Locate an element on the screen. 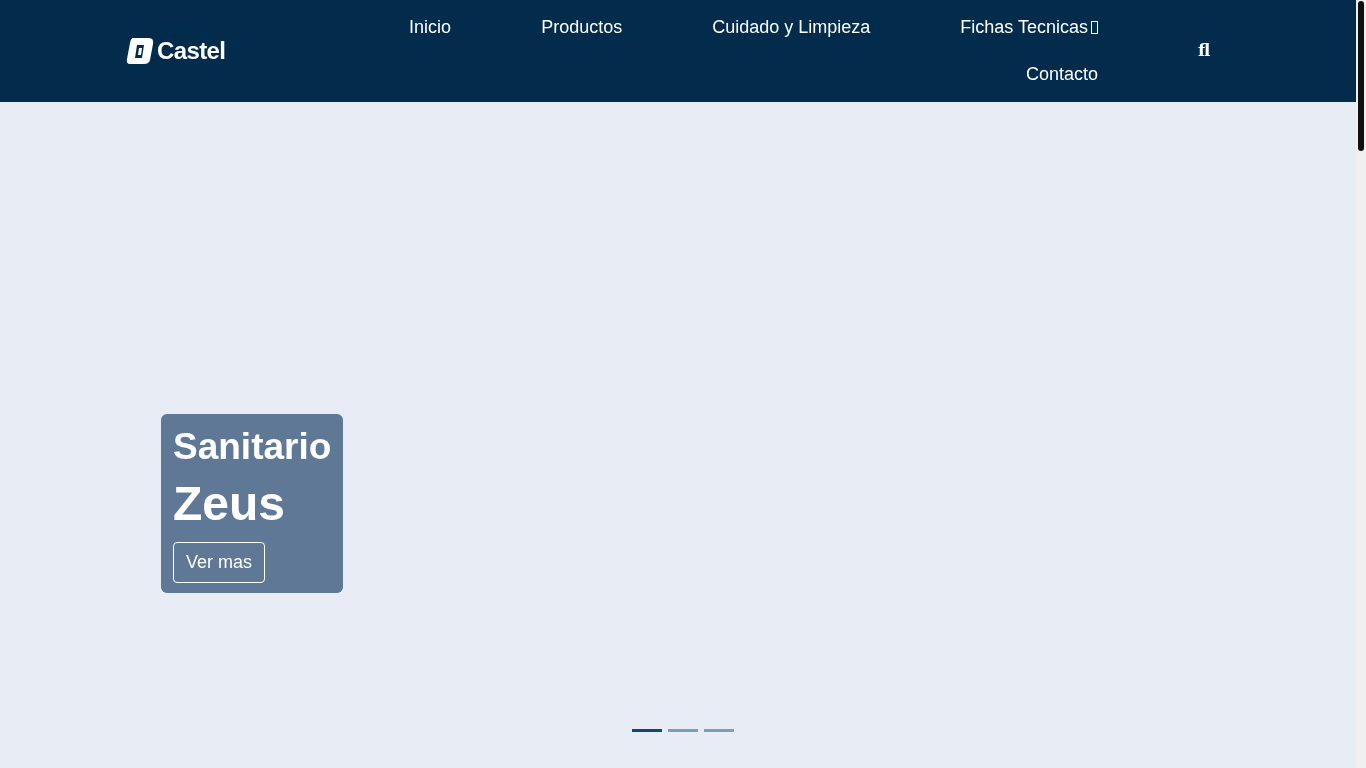 This screenshot has width=1366, height=768. logo-text: Castel is located at coordinates (191, 51).